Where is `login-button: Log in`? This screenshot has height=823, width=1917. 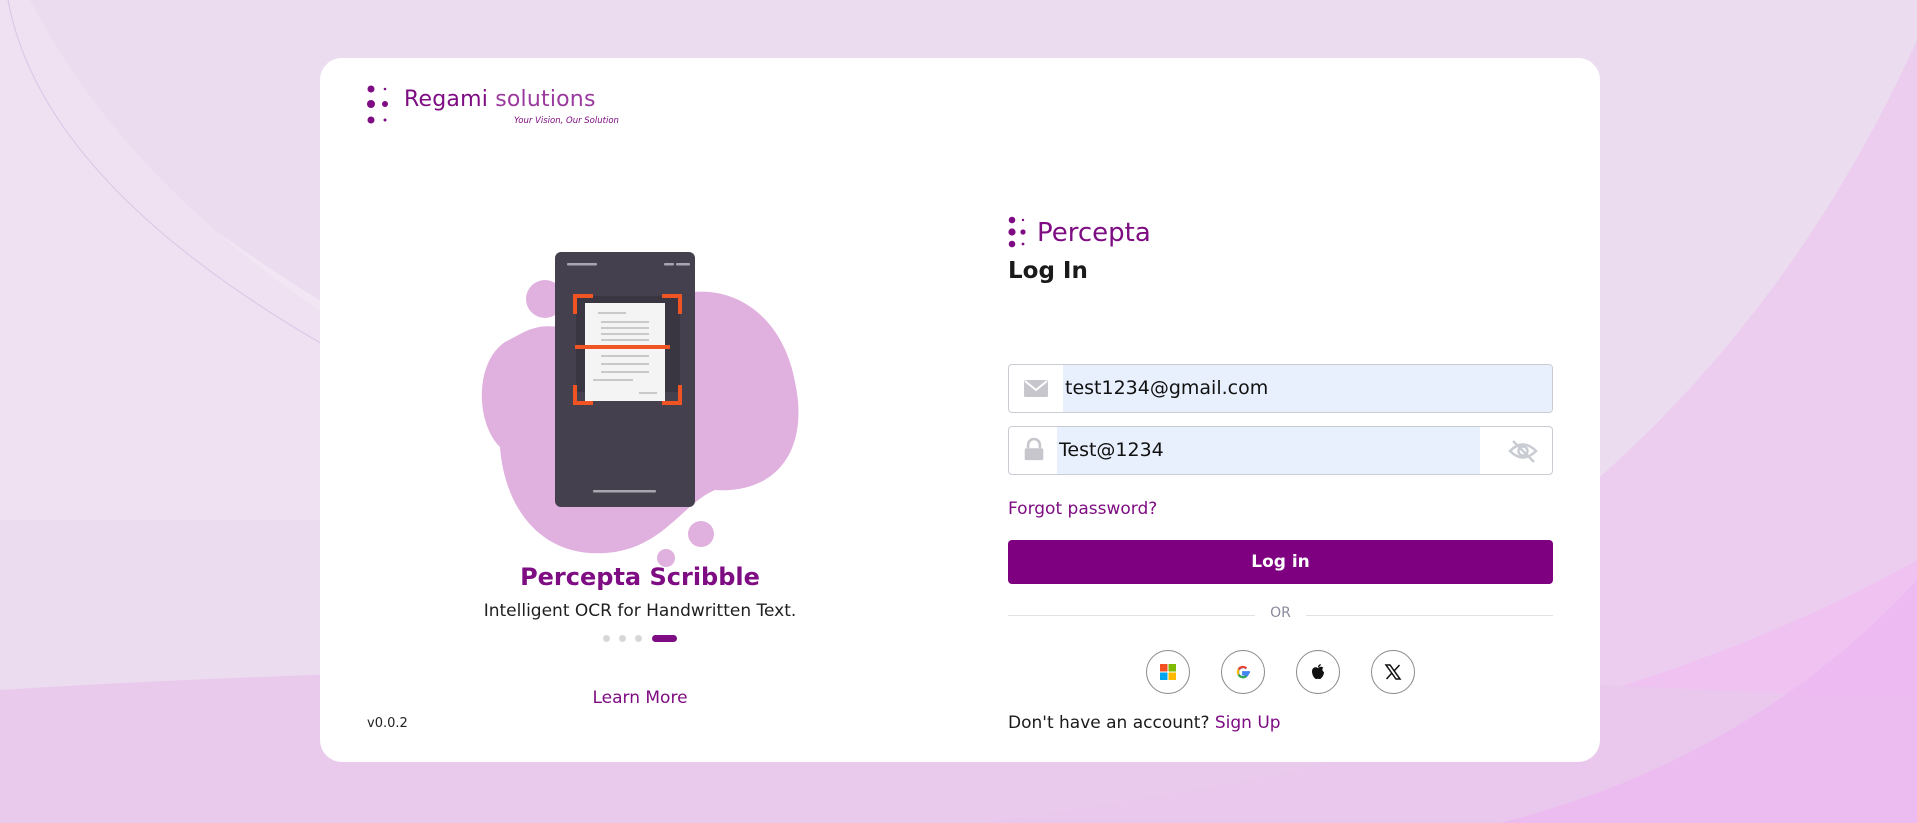
login-button: Log in is located at coordinates (1280, 562).